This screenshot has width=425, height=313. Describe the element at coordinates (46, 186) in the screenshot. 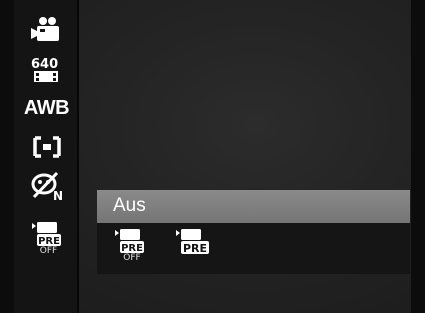

I see `face-detect-off-icon: N` at that location.